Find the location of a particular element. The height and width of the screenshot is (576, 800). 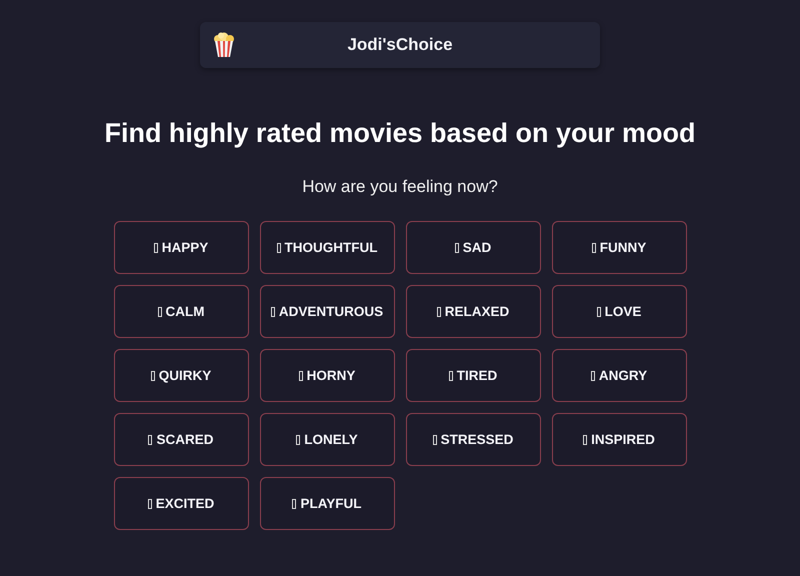

mood-button: THOUGHTFUL is located at coordinates (327, 247).